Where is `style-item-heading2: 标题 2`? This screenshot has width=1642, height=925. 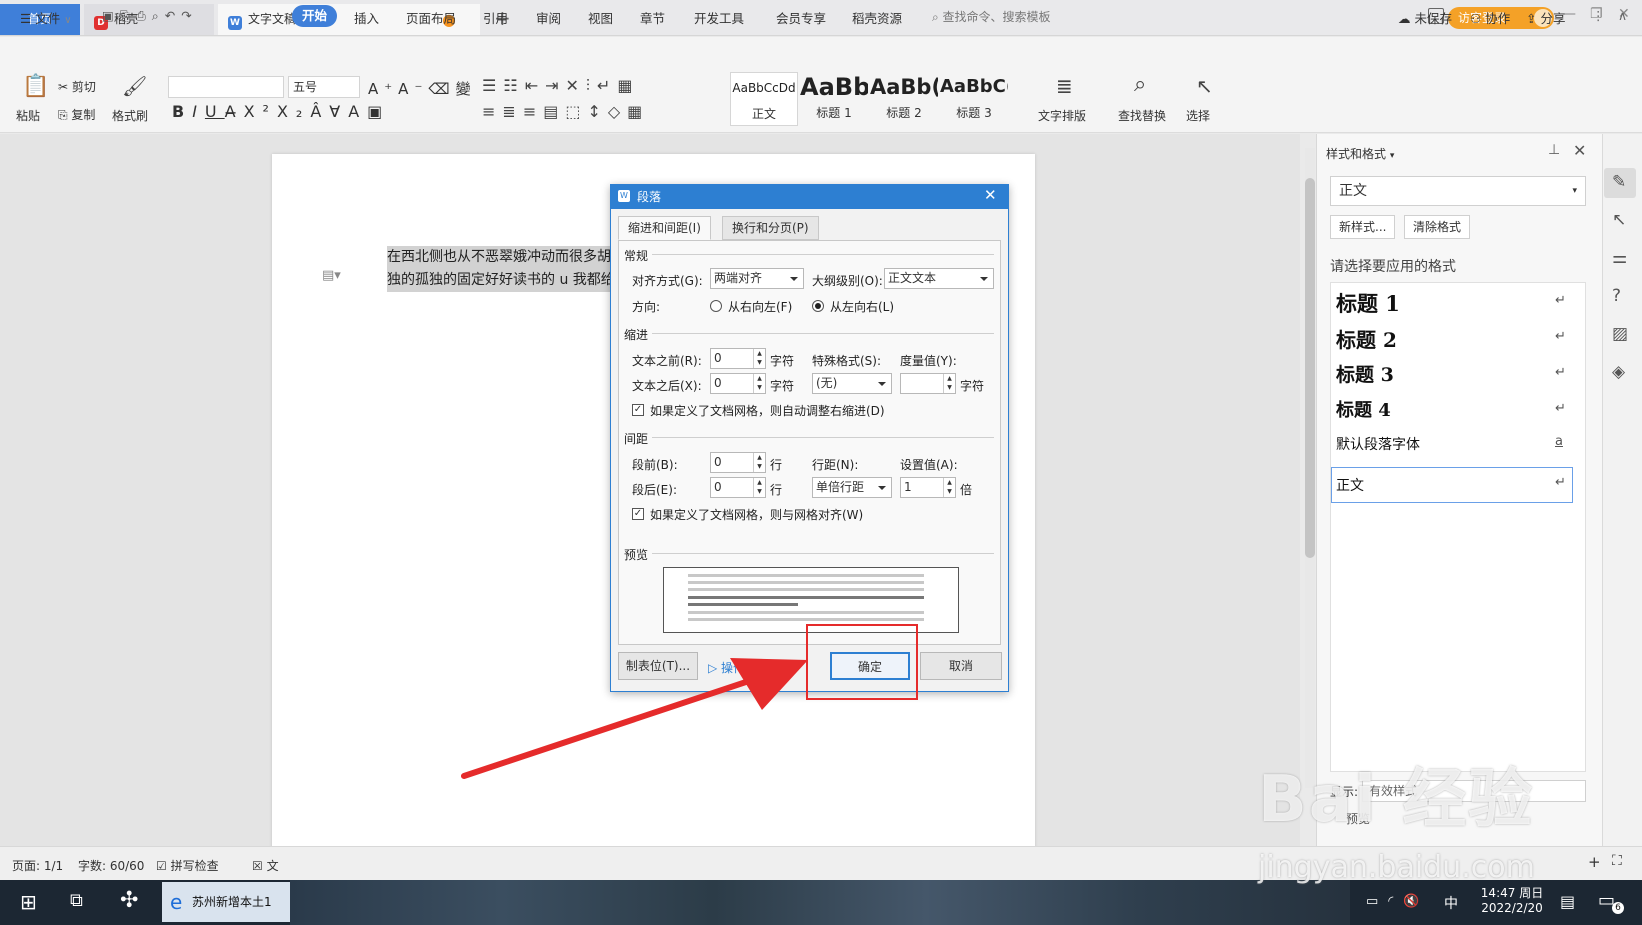
style-item-heading2: 标题 2 is located at coordinates (1366, 338).